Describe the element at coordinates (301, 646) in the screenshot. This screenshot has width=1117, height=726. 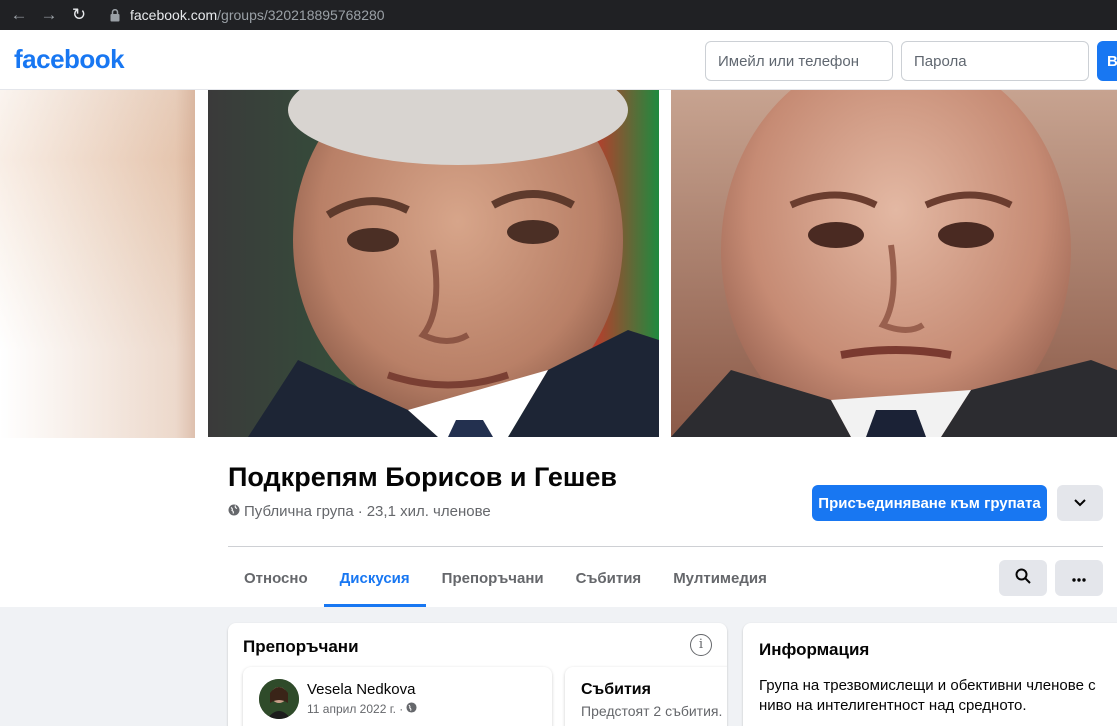
I see `featured-title: Препоръчани` at that location.